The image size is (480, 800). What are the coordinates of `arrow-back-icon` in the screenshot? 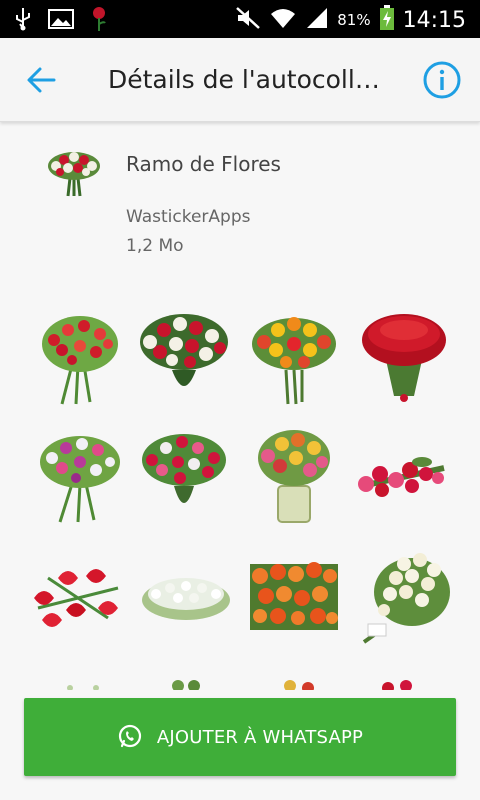 It's located at (41, 80).